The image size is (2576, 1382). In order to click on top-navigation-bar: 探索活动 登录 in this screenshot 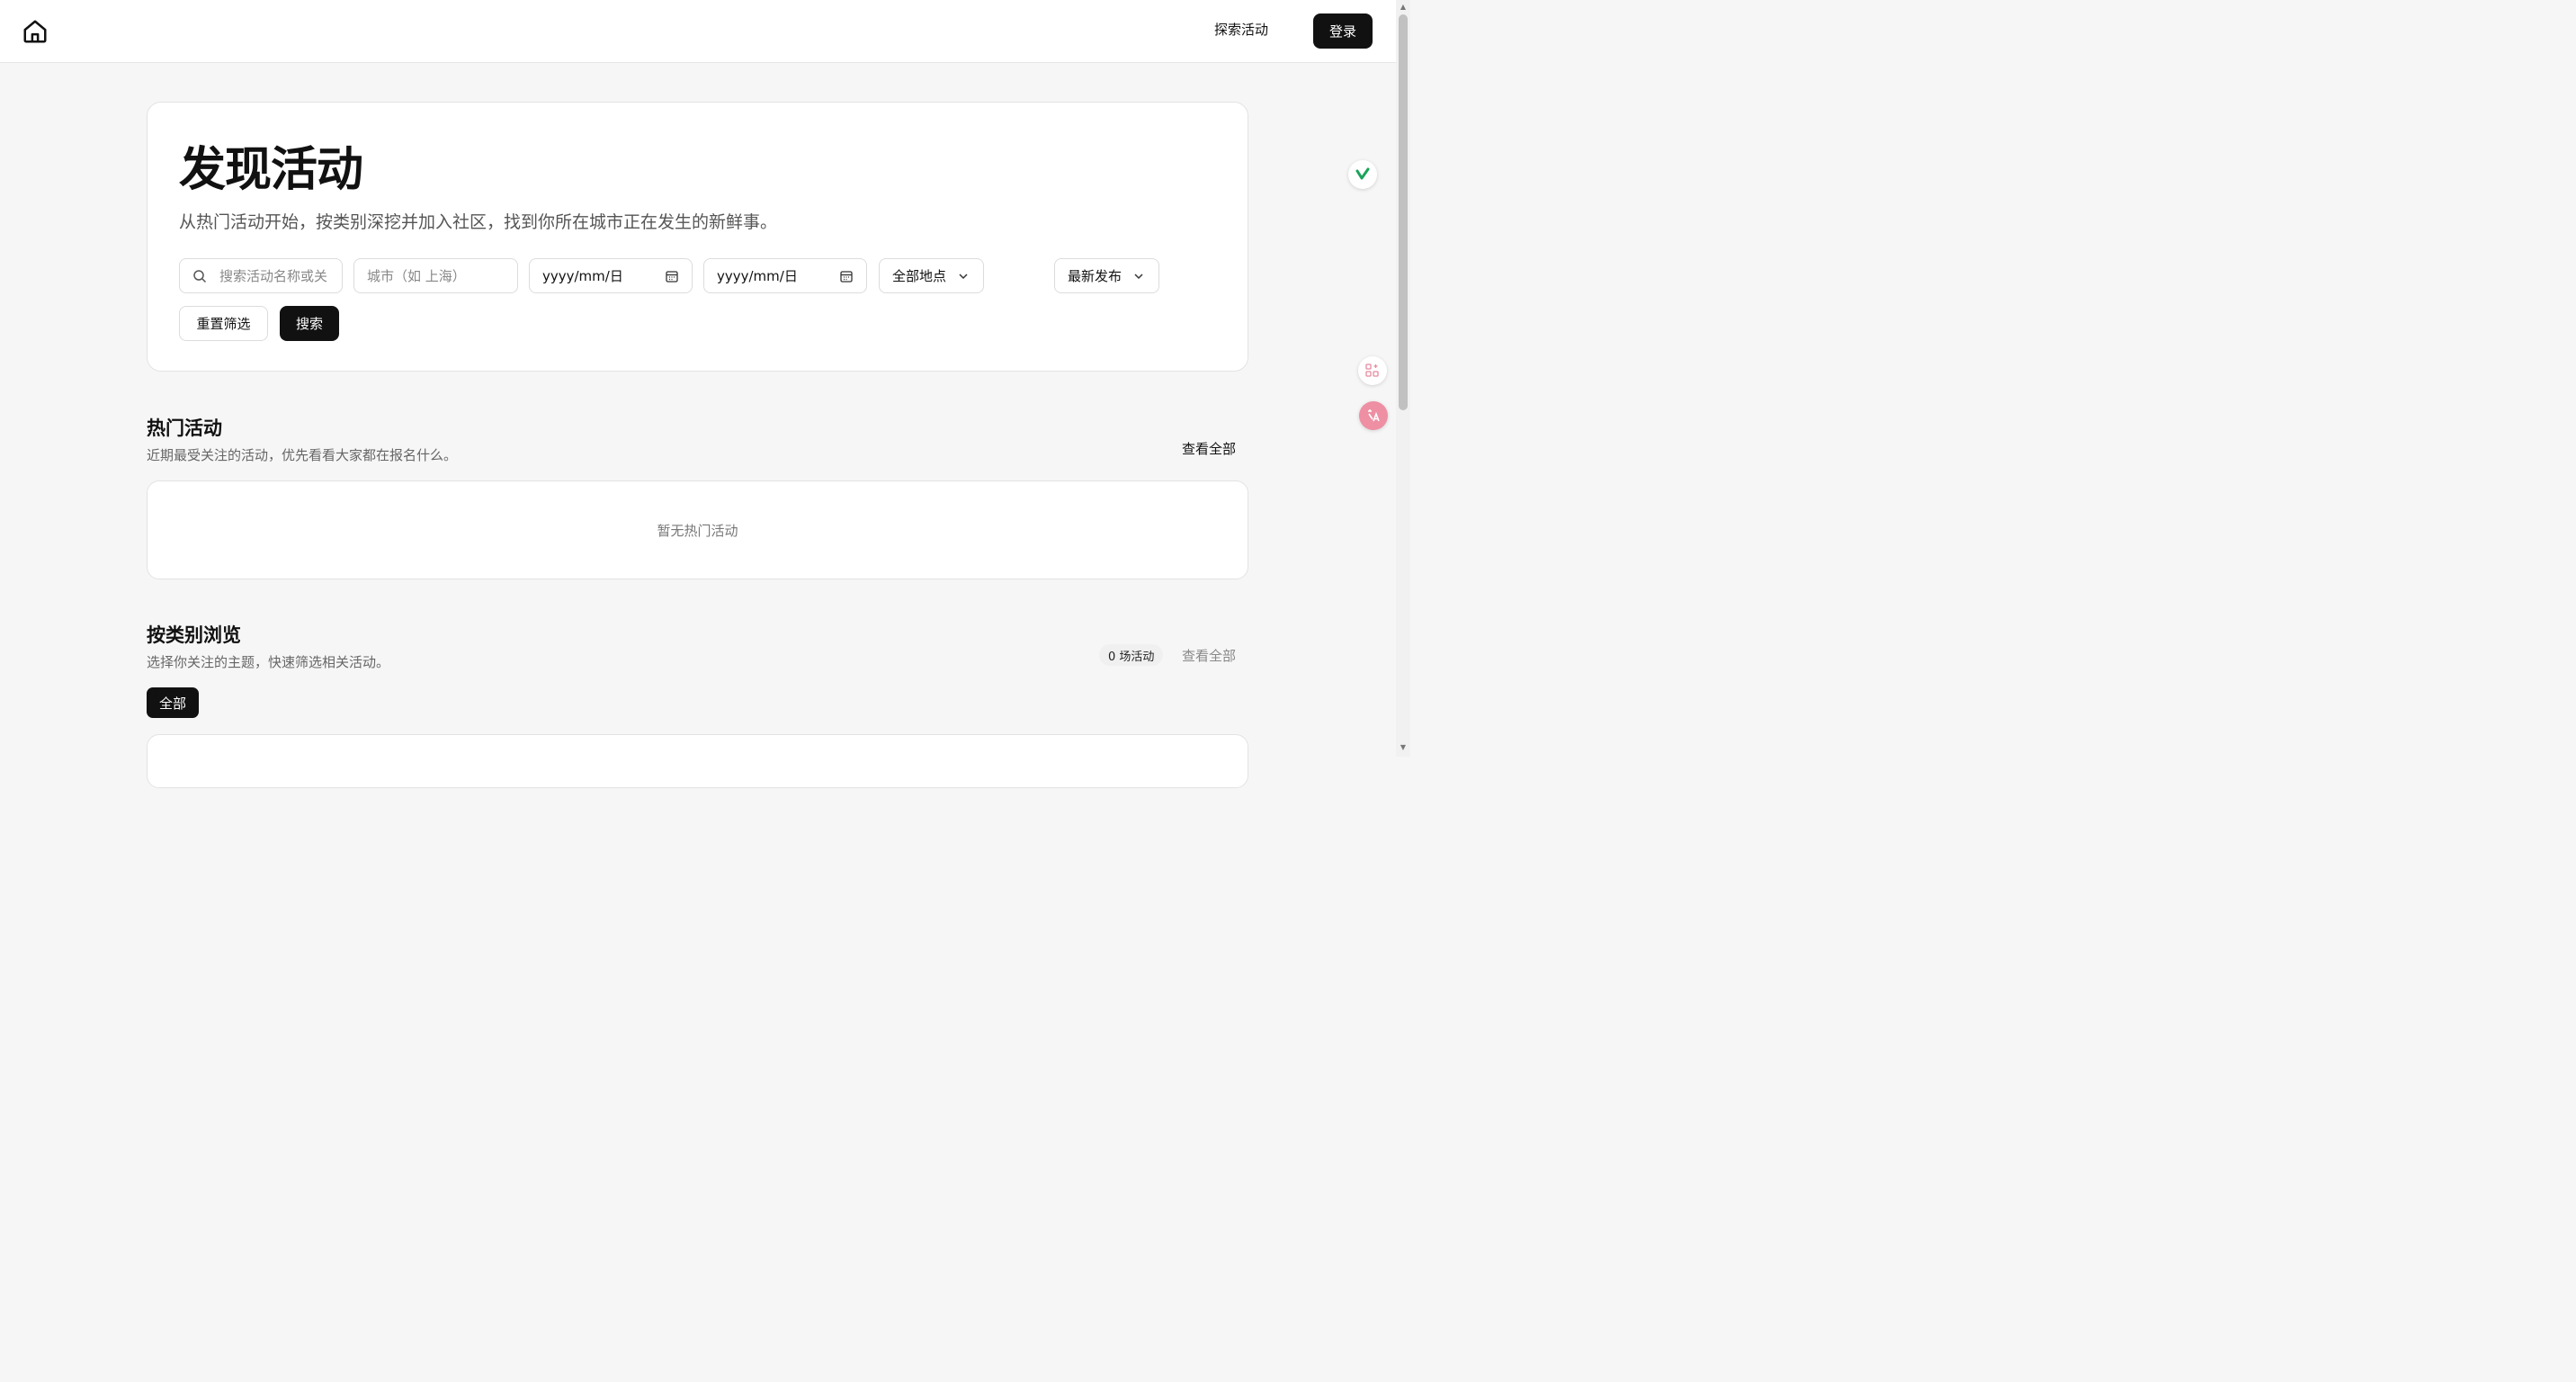, I will do `click(698, 31)`.